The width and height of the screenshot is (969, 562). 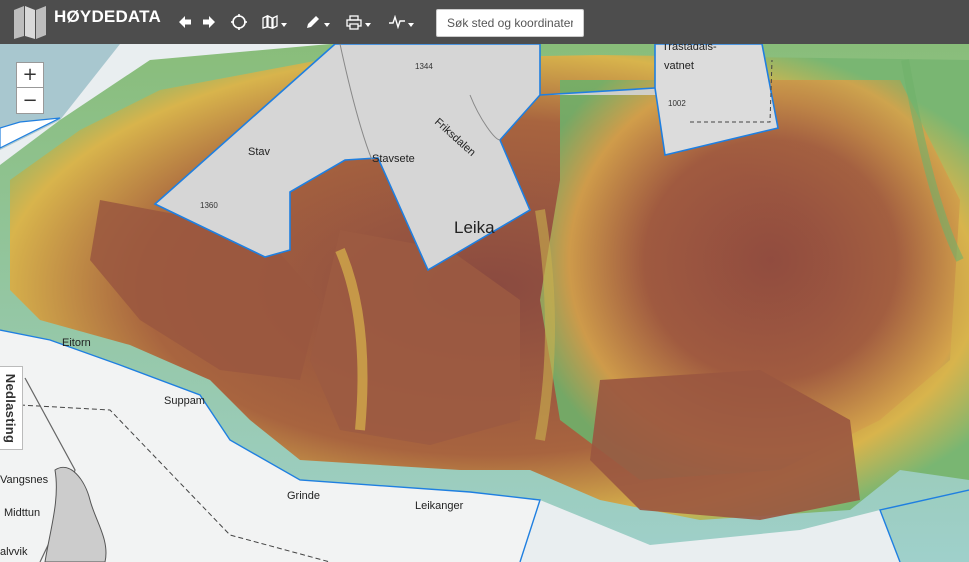 What do you see at coordinates (474, 227) in the screenshot?
I see `map-label-leika: Leika` at bounding box center [474, 227].